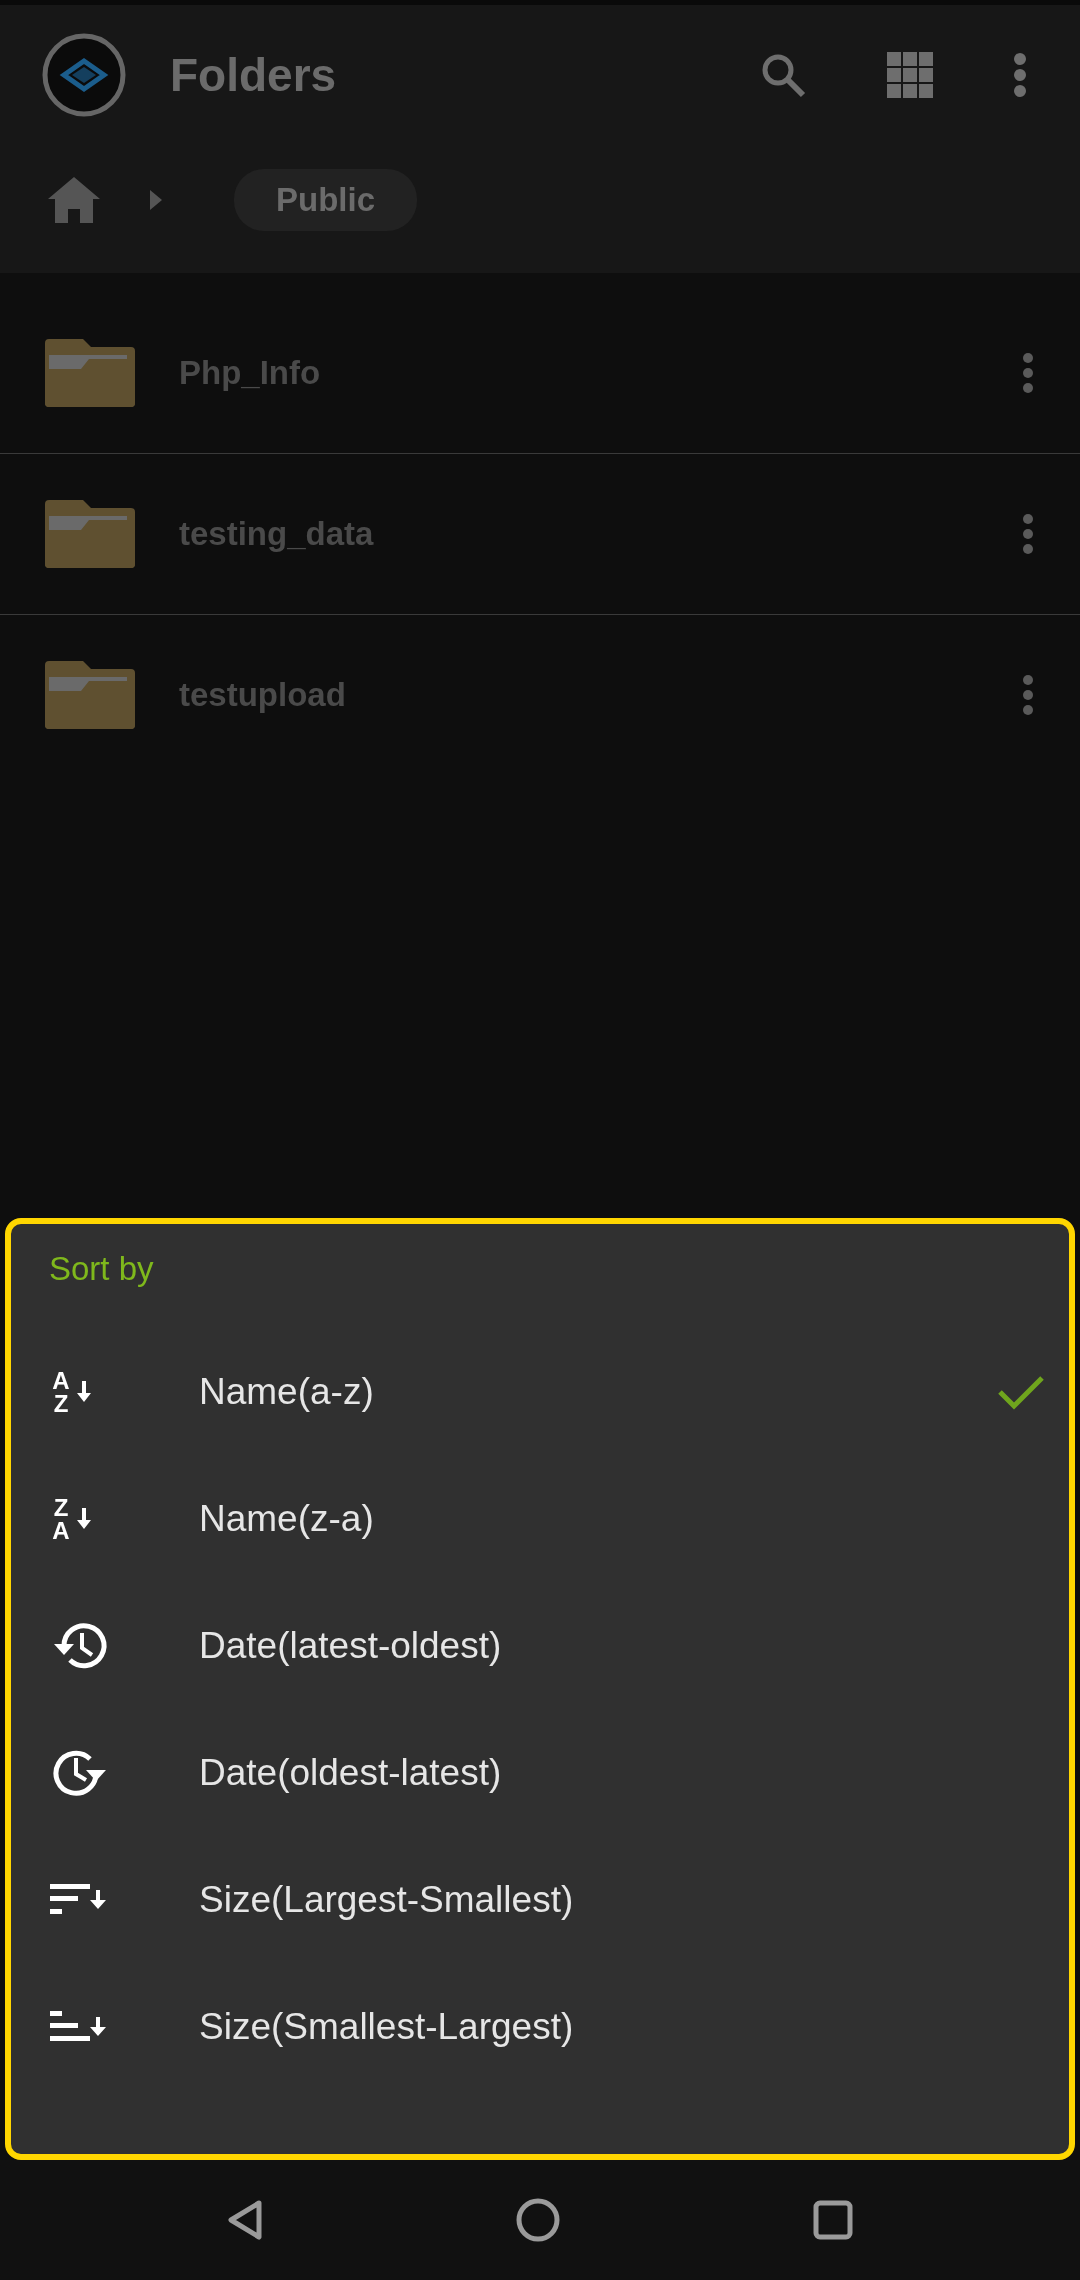 The height and width of the screenshot is (2280, 1080). I want to click on app-logo-icon, so click(84, 75).